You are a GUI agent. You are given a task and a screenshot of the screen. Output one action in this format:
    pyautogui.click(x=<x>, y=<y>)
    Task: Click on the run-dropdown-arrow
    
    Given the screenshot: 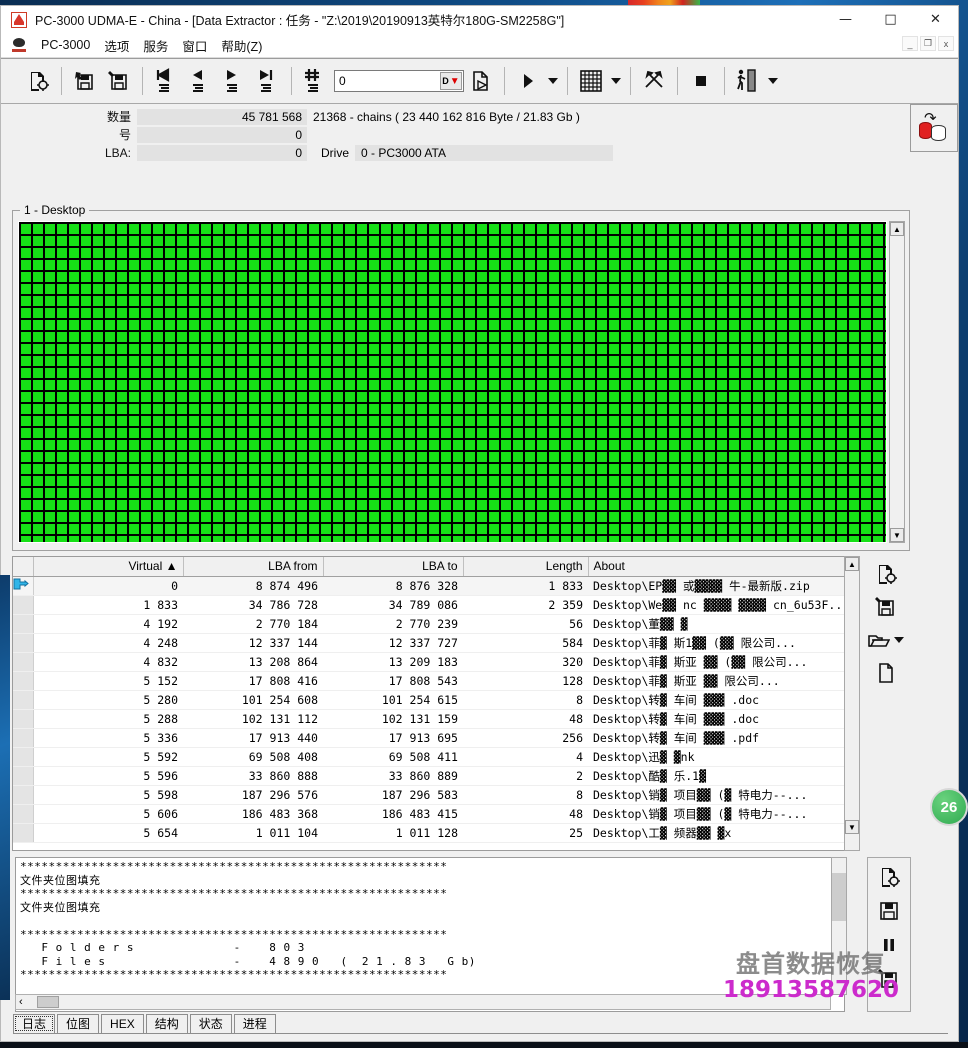 What is the action you would take?
    pyautogui.click(x=553, y=81)
    